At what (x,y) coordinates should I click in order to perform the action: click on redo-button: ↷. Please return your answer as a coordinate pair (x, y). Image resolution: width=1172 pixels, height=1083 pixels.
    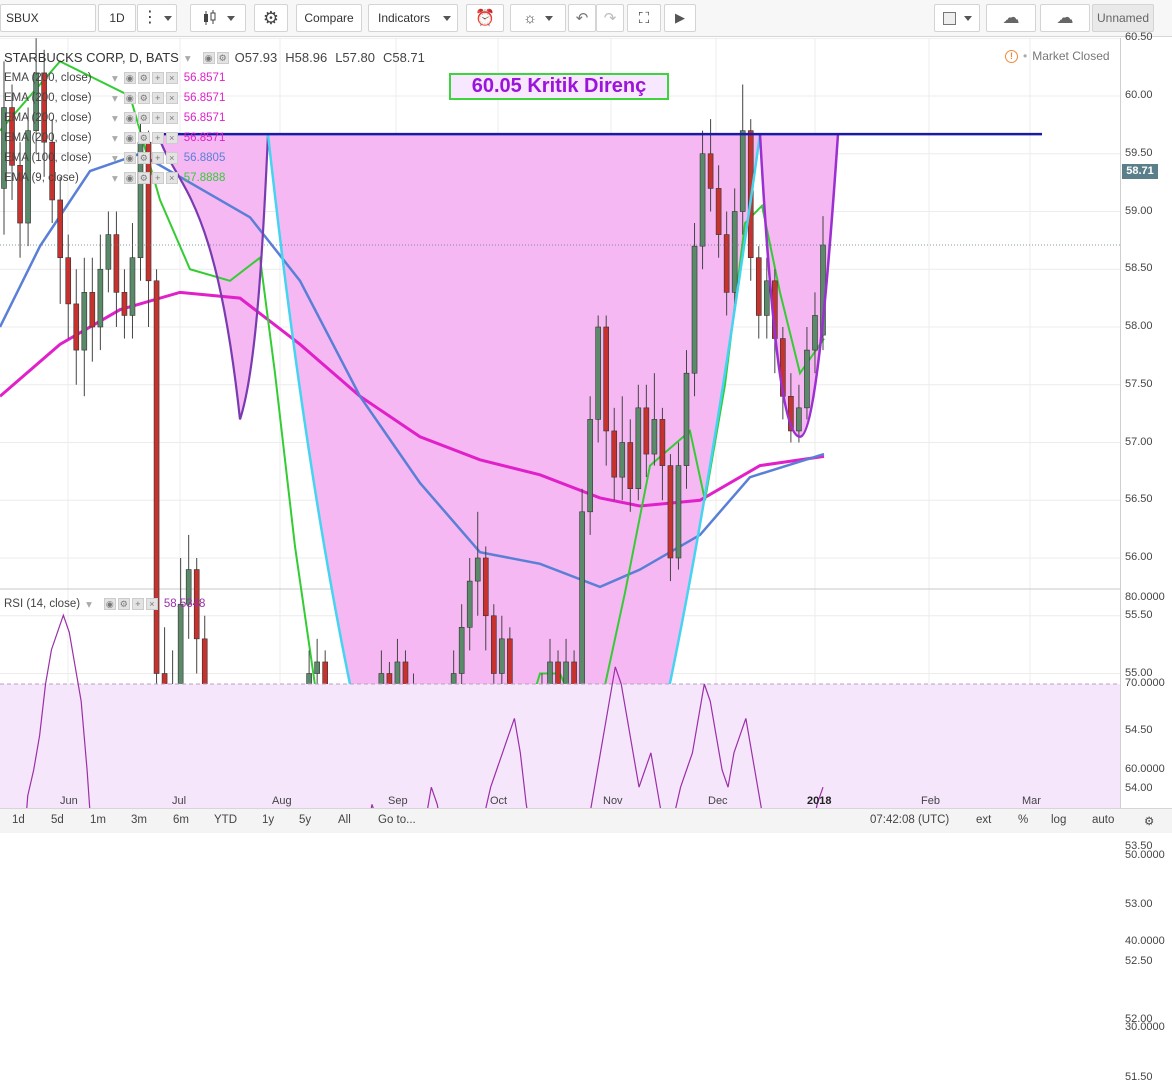
    Looking at the image, I should click on (610, 18).